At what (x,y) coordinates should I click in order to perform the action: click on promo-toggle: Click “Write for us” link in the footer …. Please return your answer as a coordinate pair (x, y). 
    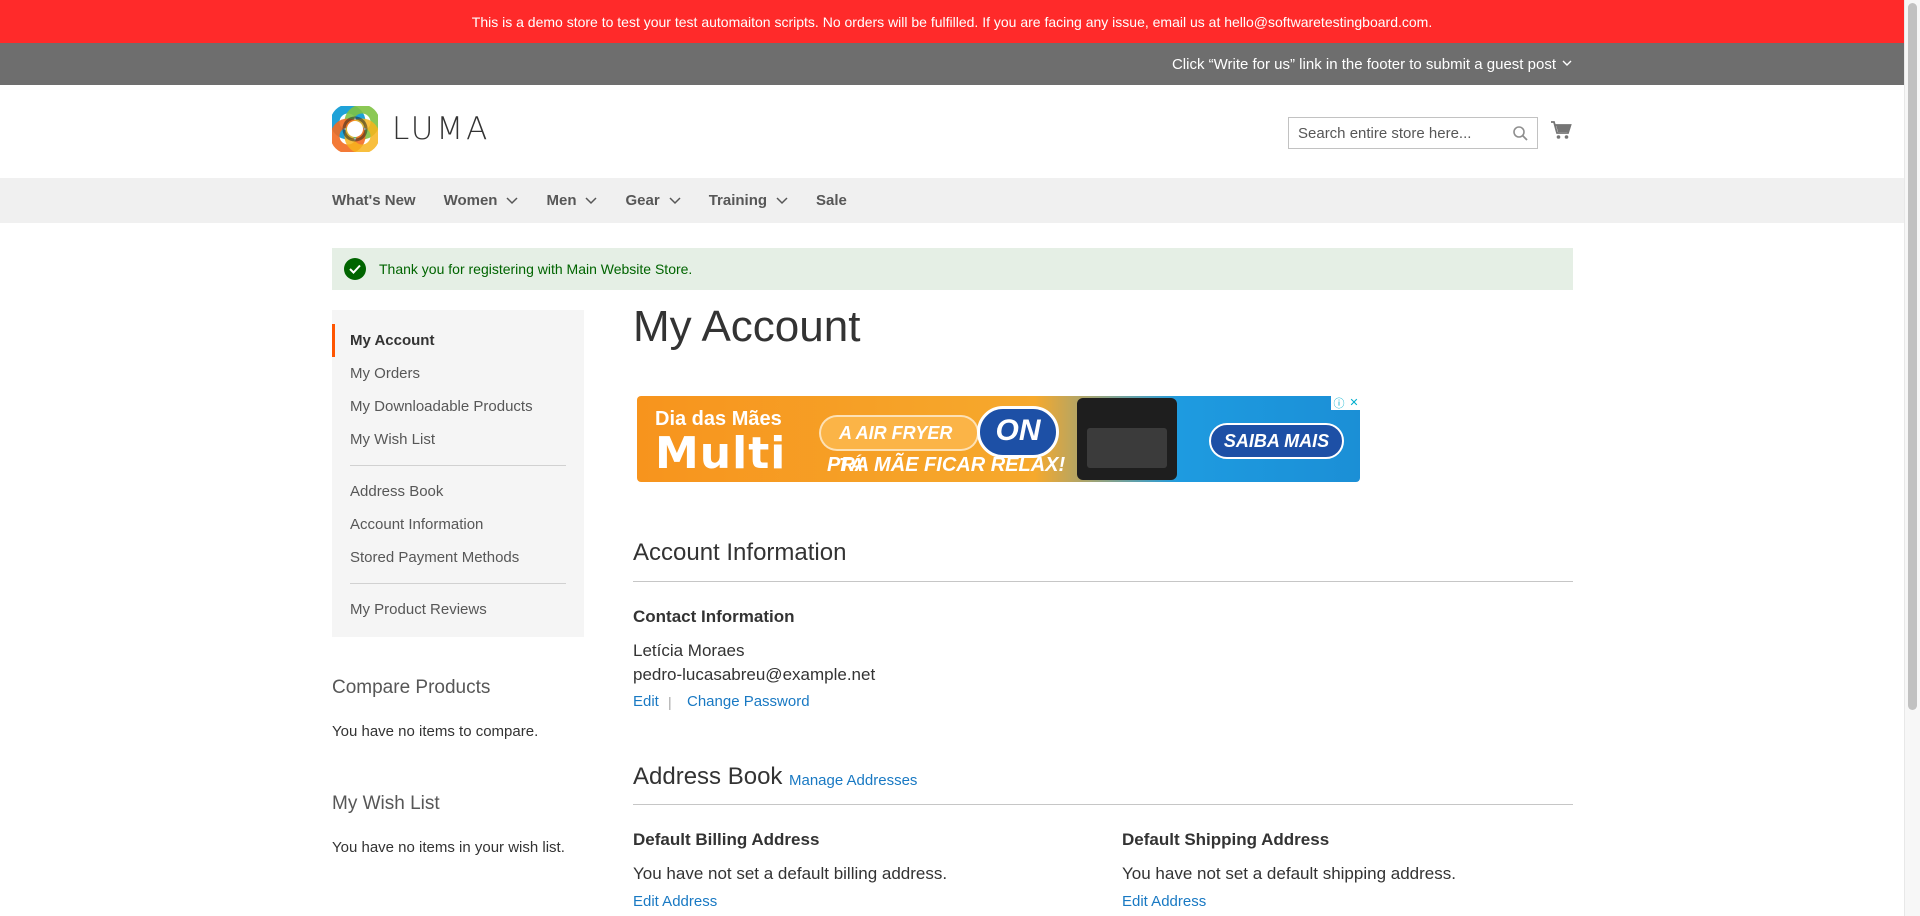
    Looking at the image, I should click on (1372, 64).